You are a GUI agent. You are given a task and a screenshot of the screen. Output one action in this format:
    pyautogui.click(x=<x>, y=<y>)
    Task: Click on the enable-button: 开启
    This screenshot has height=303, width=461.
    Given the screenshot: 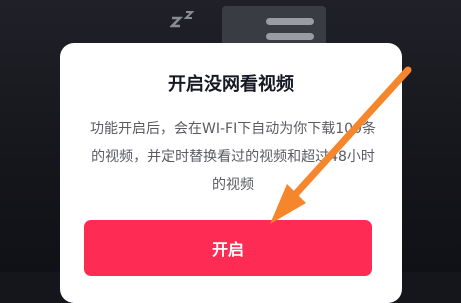 What is the action you would take?
    pyautogui.click(x=228, y=248)
    